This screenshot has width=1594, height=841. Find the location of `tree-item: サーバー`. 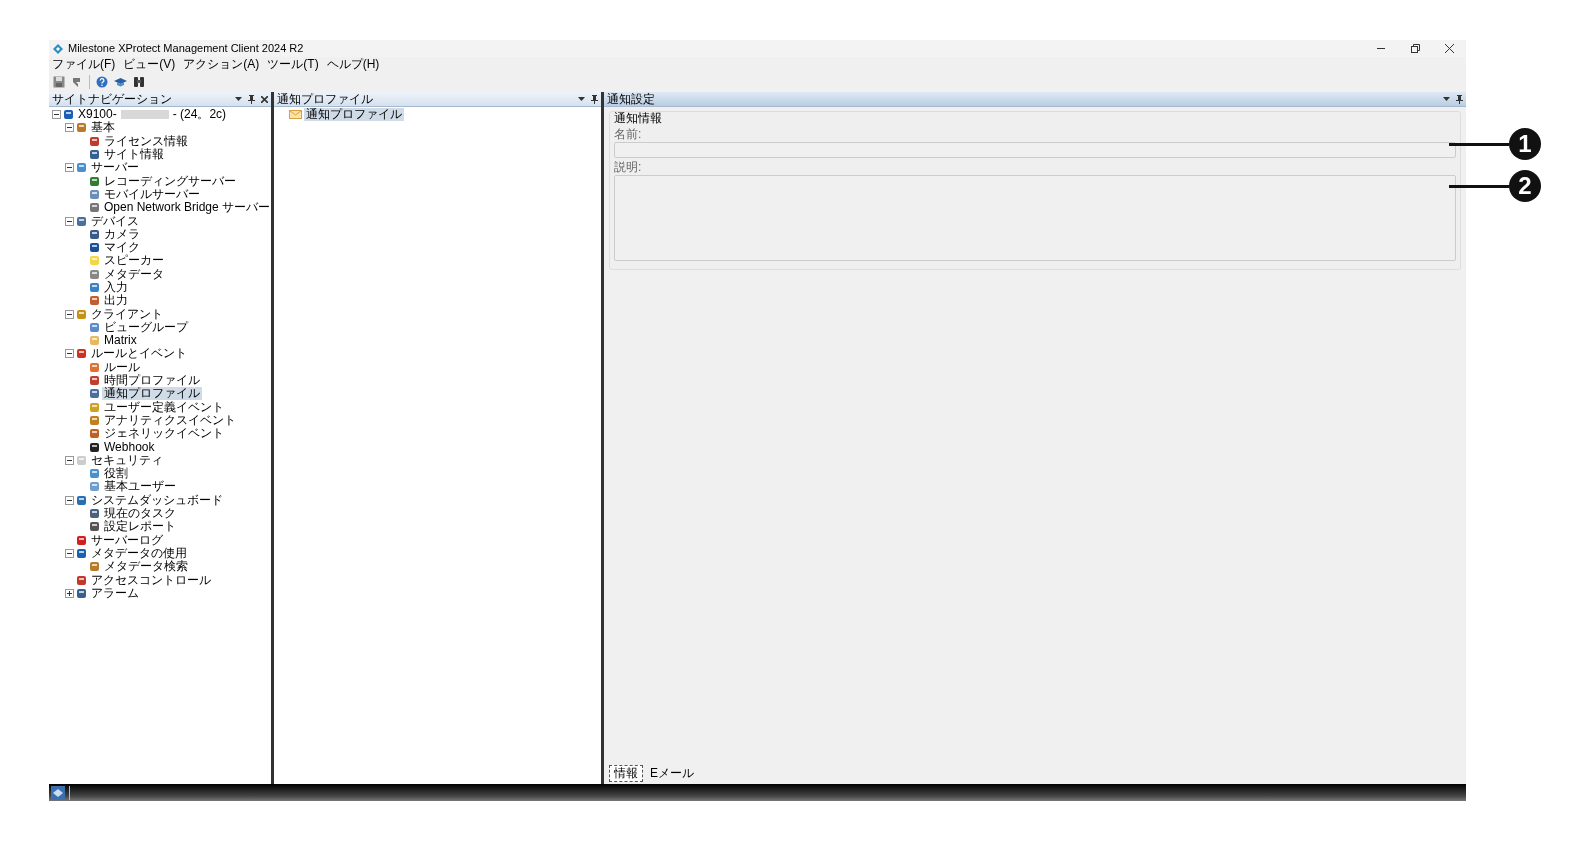

tree-item: サーバー is located at coordinates (115, 168).